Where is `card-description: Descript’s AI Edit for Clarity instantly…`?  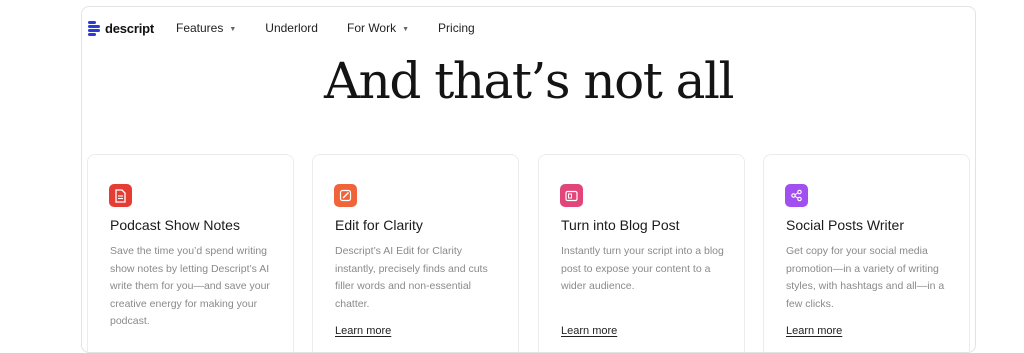
card-description: Descript’s AI Edit for Clarity instantly… is located at coordinates (411, 277).